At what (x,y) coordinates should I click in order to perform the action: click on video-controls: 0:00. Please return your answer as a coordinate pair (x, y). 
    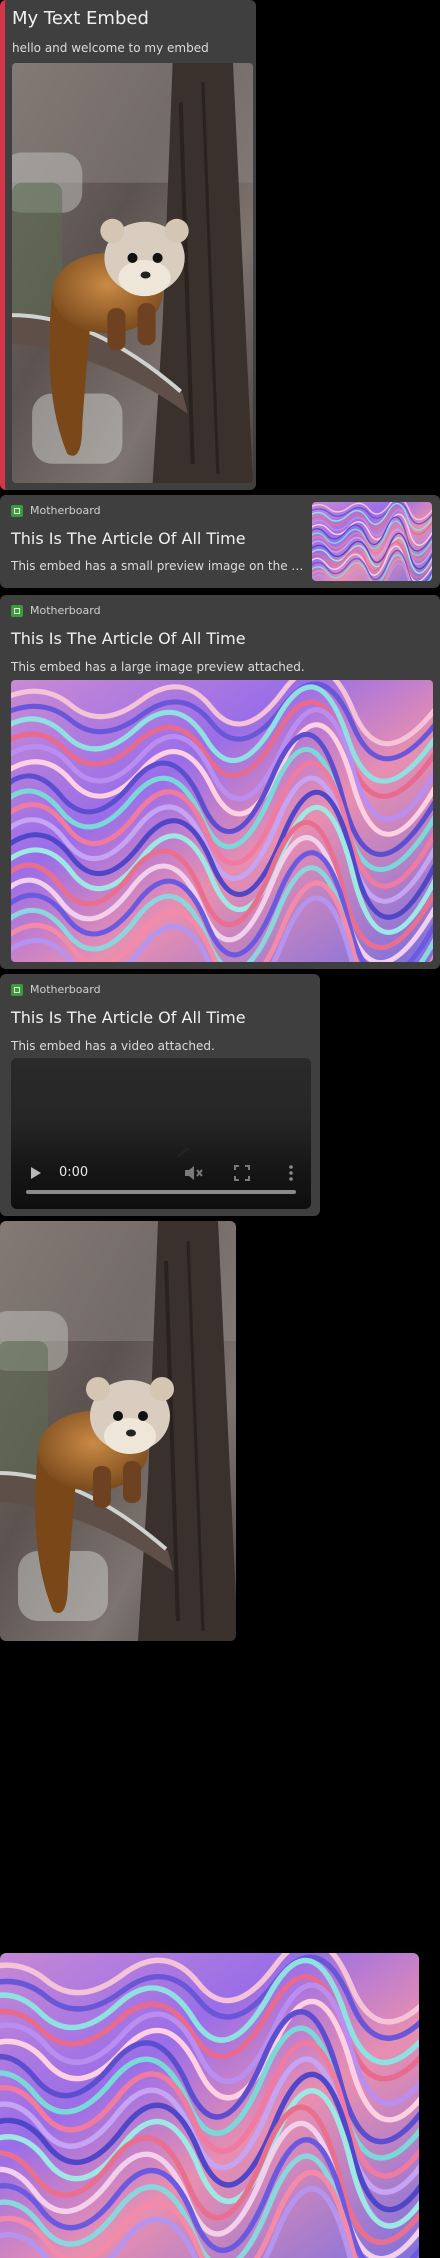
    Looking at the image, I should click on (161, 1174).